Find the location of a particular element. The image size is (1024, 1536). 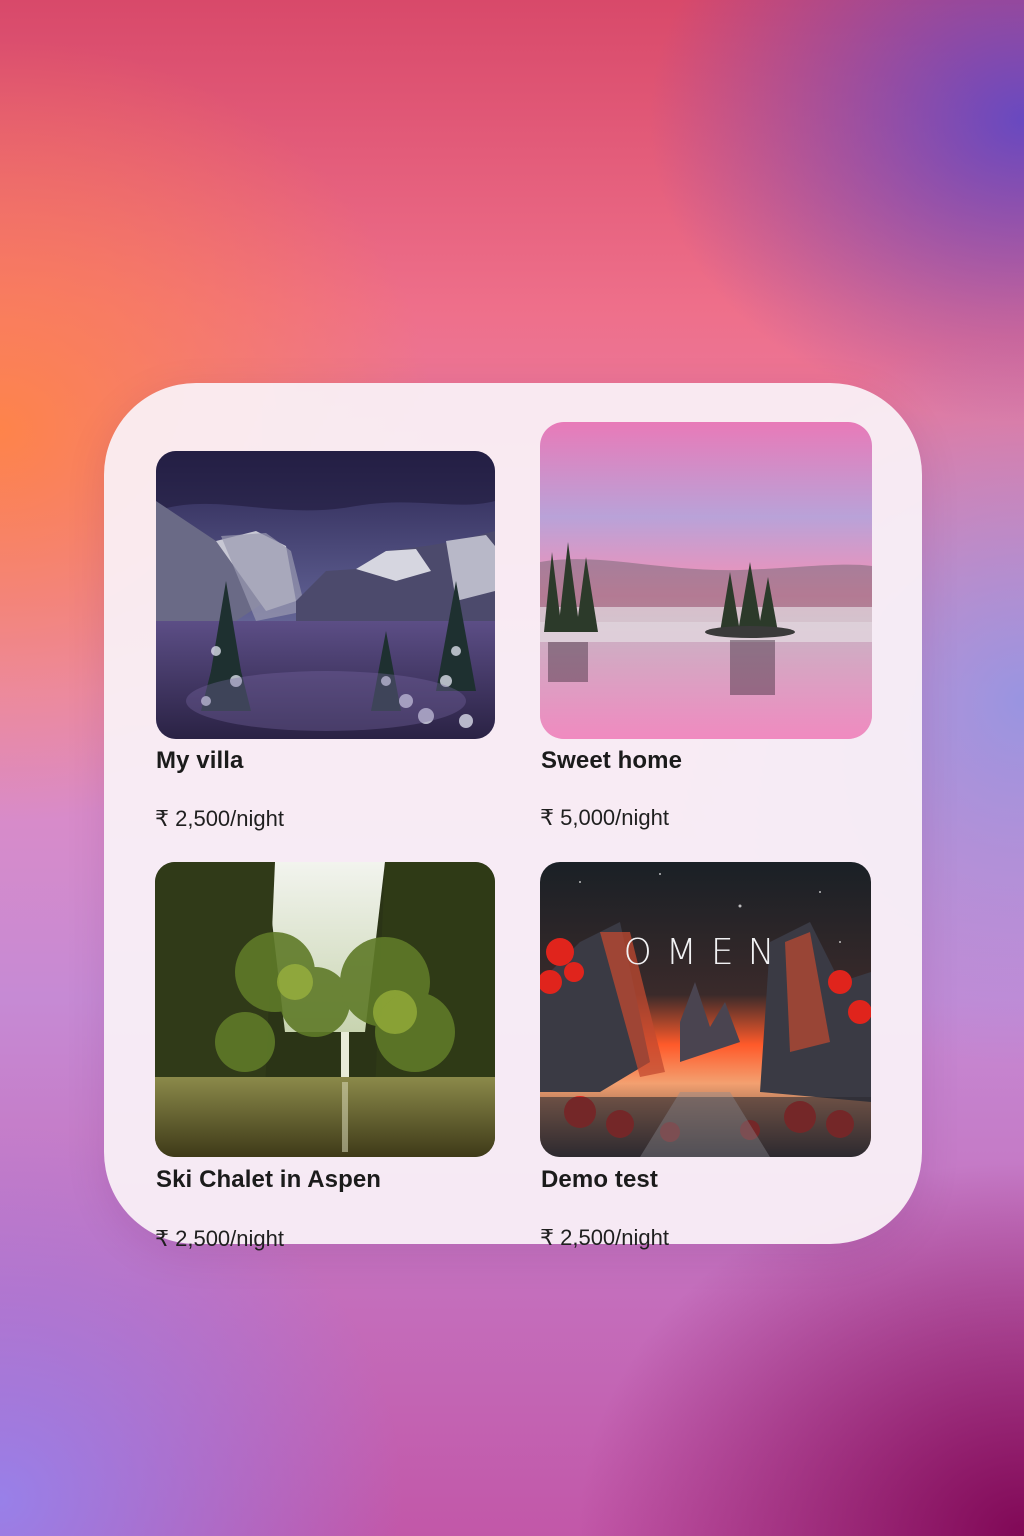

listing-title: Sweet home is located at coordinates (611, 761).